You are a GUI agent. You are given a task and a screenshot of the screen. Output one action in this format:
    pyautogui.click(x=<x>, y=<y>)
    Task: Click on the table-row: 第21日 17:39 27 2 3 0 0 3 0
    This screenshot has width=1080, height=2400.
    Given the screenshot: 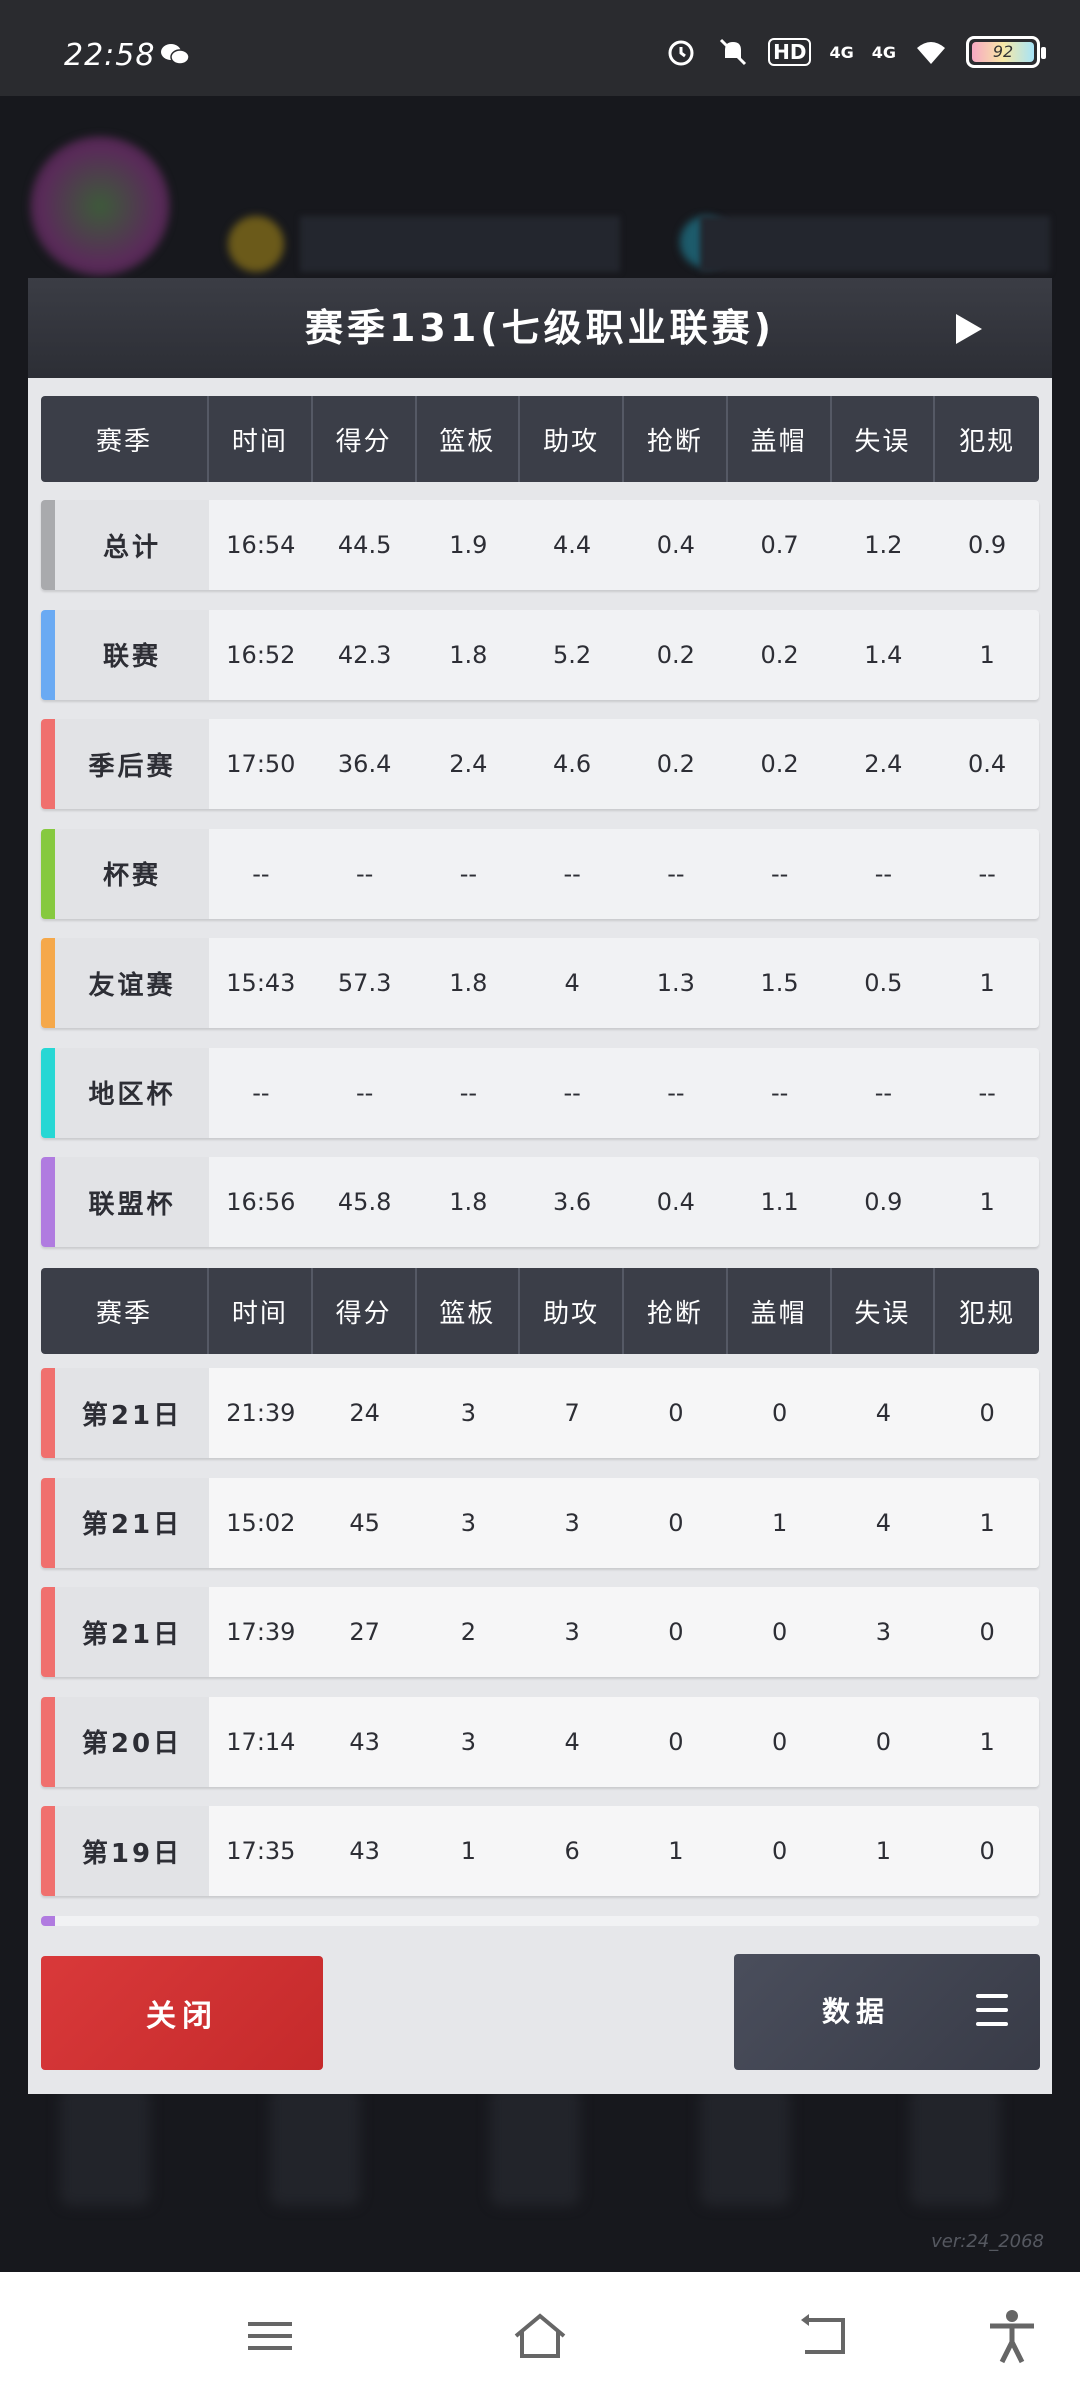 What is the action you would take?
    pyautogui.click(x=540, y=1632)
    